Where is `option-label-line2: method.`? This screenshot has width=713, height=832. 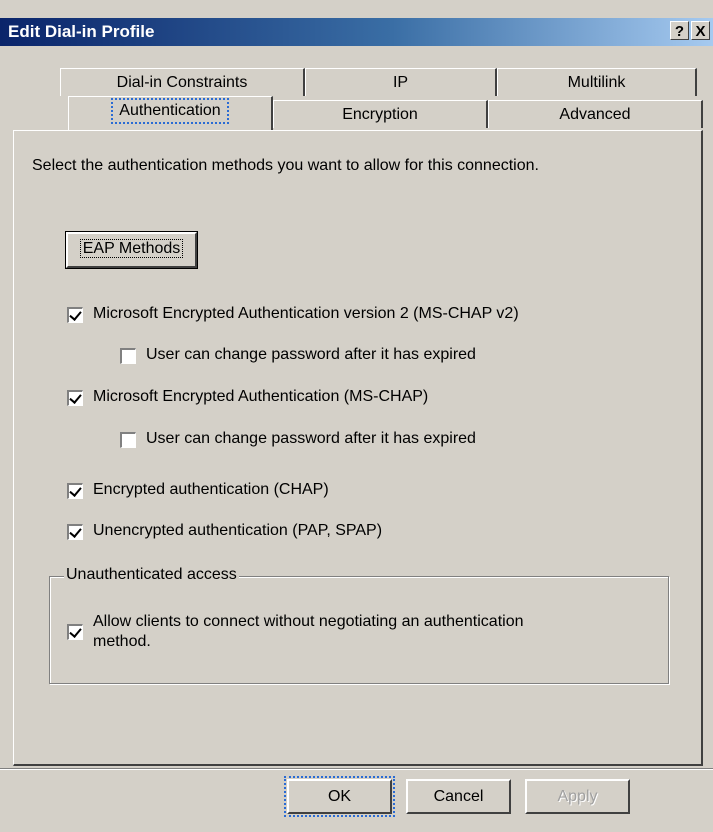
option-label-line2: method. is located at coordinates (122, 641).